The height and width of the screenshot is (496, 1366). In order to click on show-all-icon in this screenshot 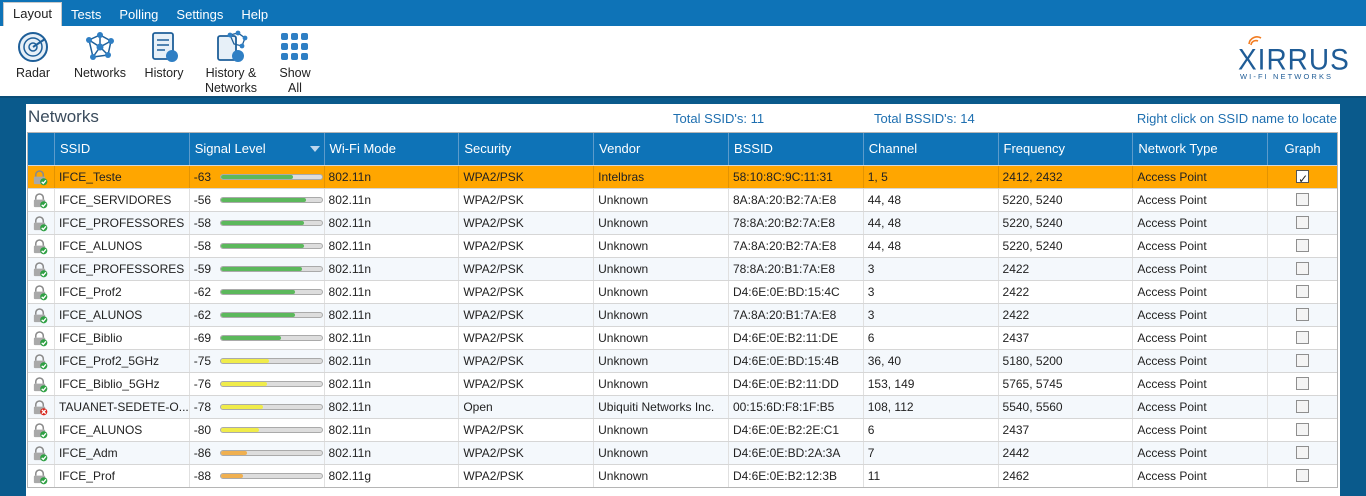, I will do `click(294, 46)`.